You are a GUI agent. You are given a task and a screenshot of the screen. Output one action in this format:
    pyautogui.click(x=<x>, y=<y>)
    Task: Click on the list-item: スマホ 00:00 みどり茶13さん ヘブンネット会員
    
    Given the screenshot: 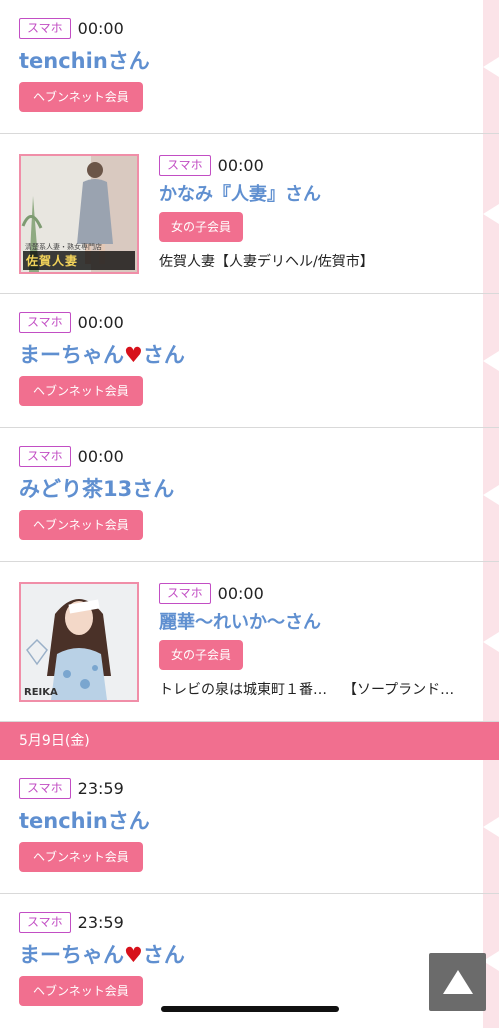 What is the action you would take?
    pyautogui.click(x=249, y=495)
    